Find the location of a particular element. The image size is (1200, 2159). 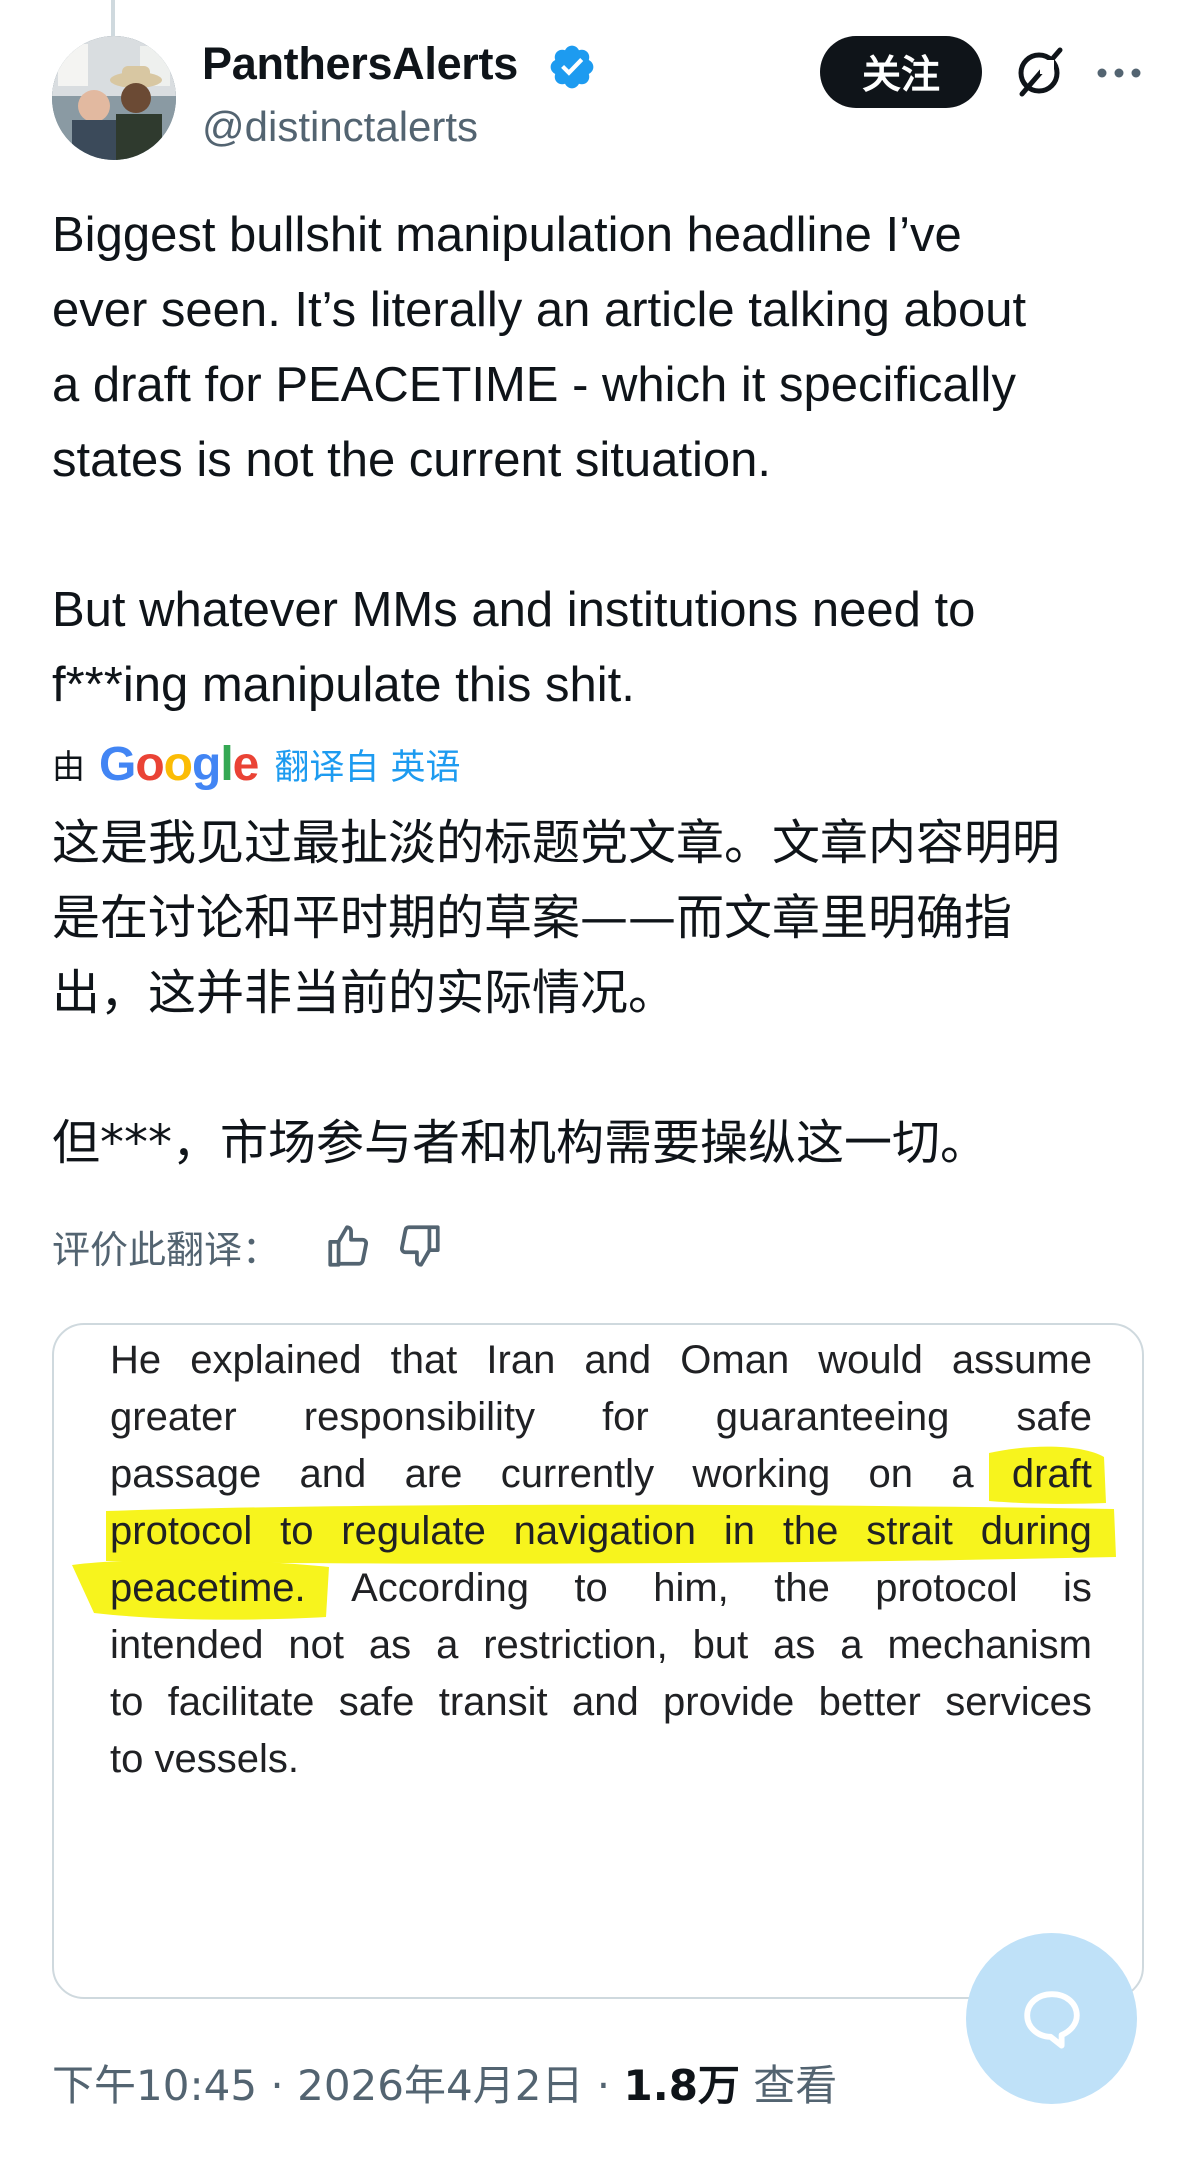

image-text-line: peacetime. According to him, the protocol is is located at coordinates (601, 1588).